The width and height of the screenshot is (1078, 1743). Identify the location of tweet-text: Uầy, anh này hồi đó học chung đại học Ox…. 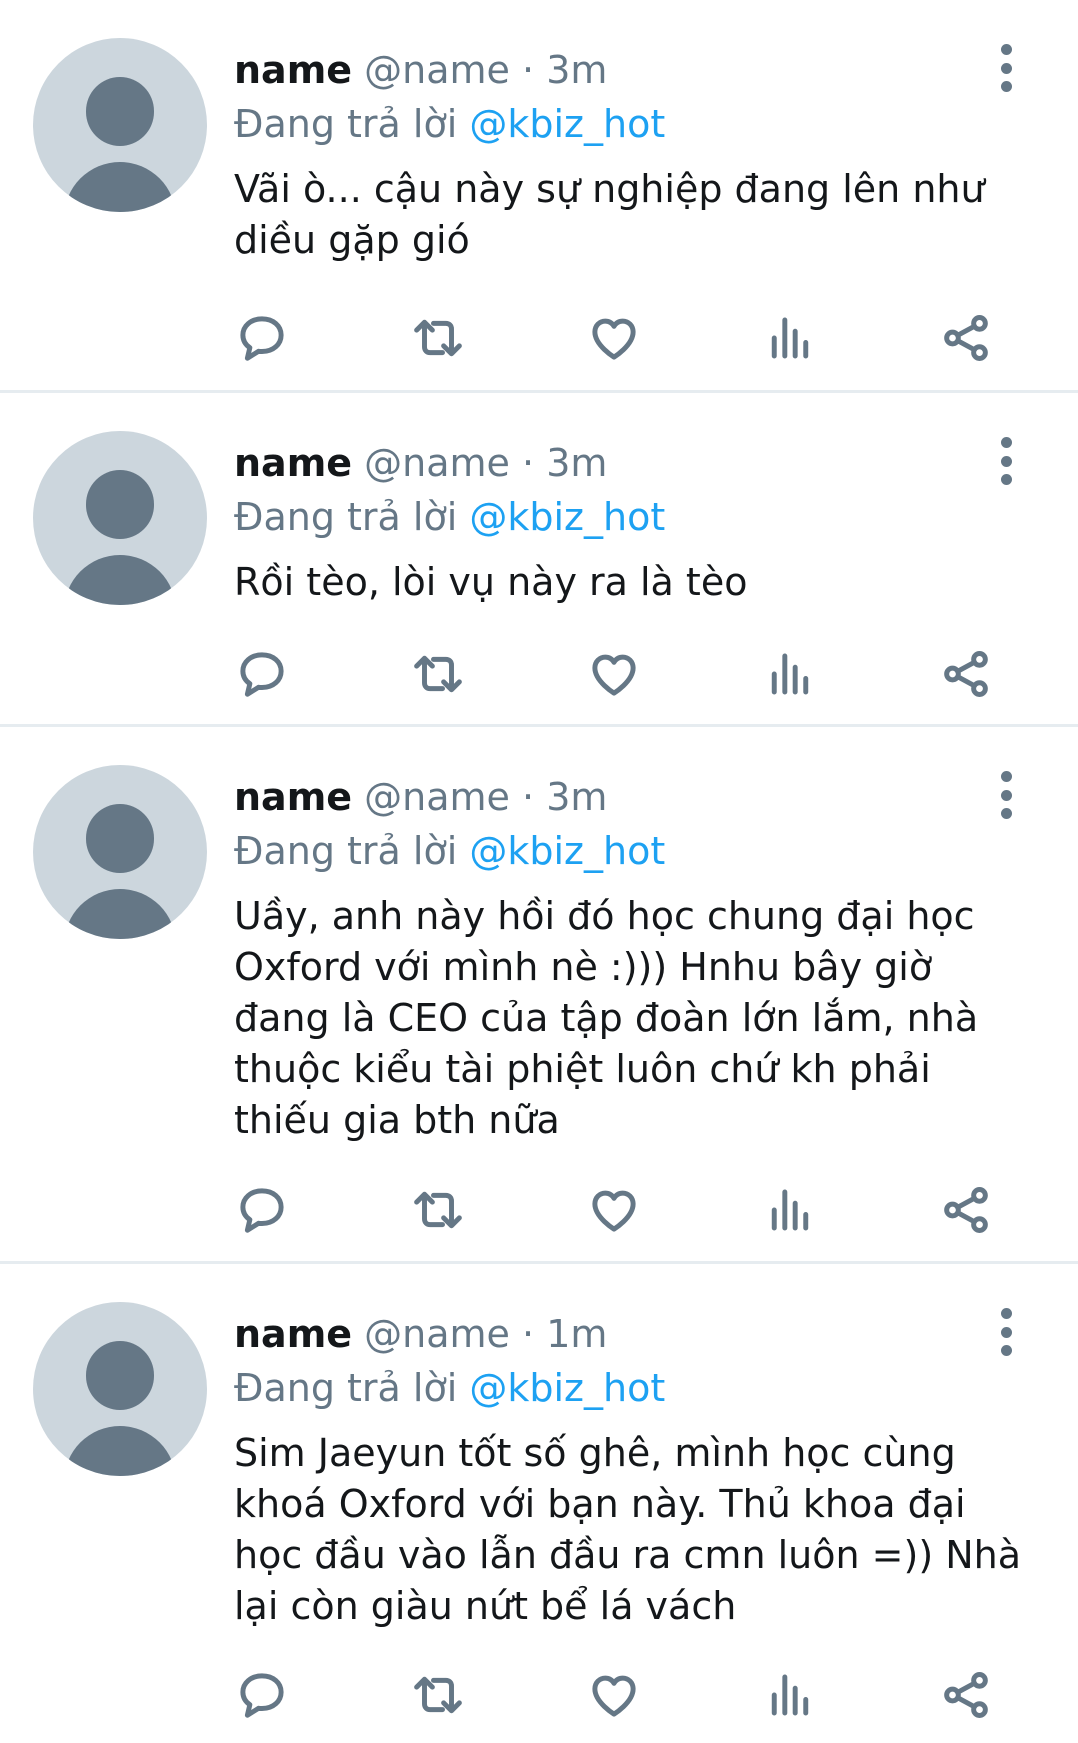
(606, 1018).